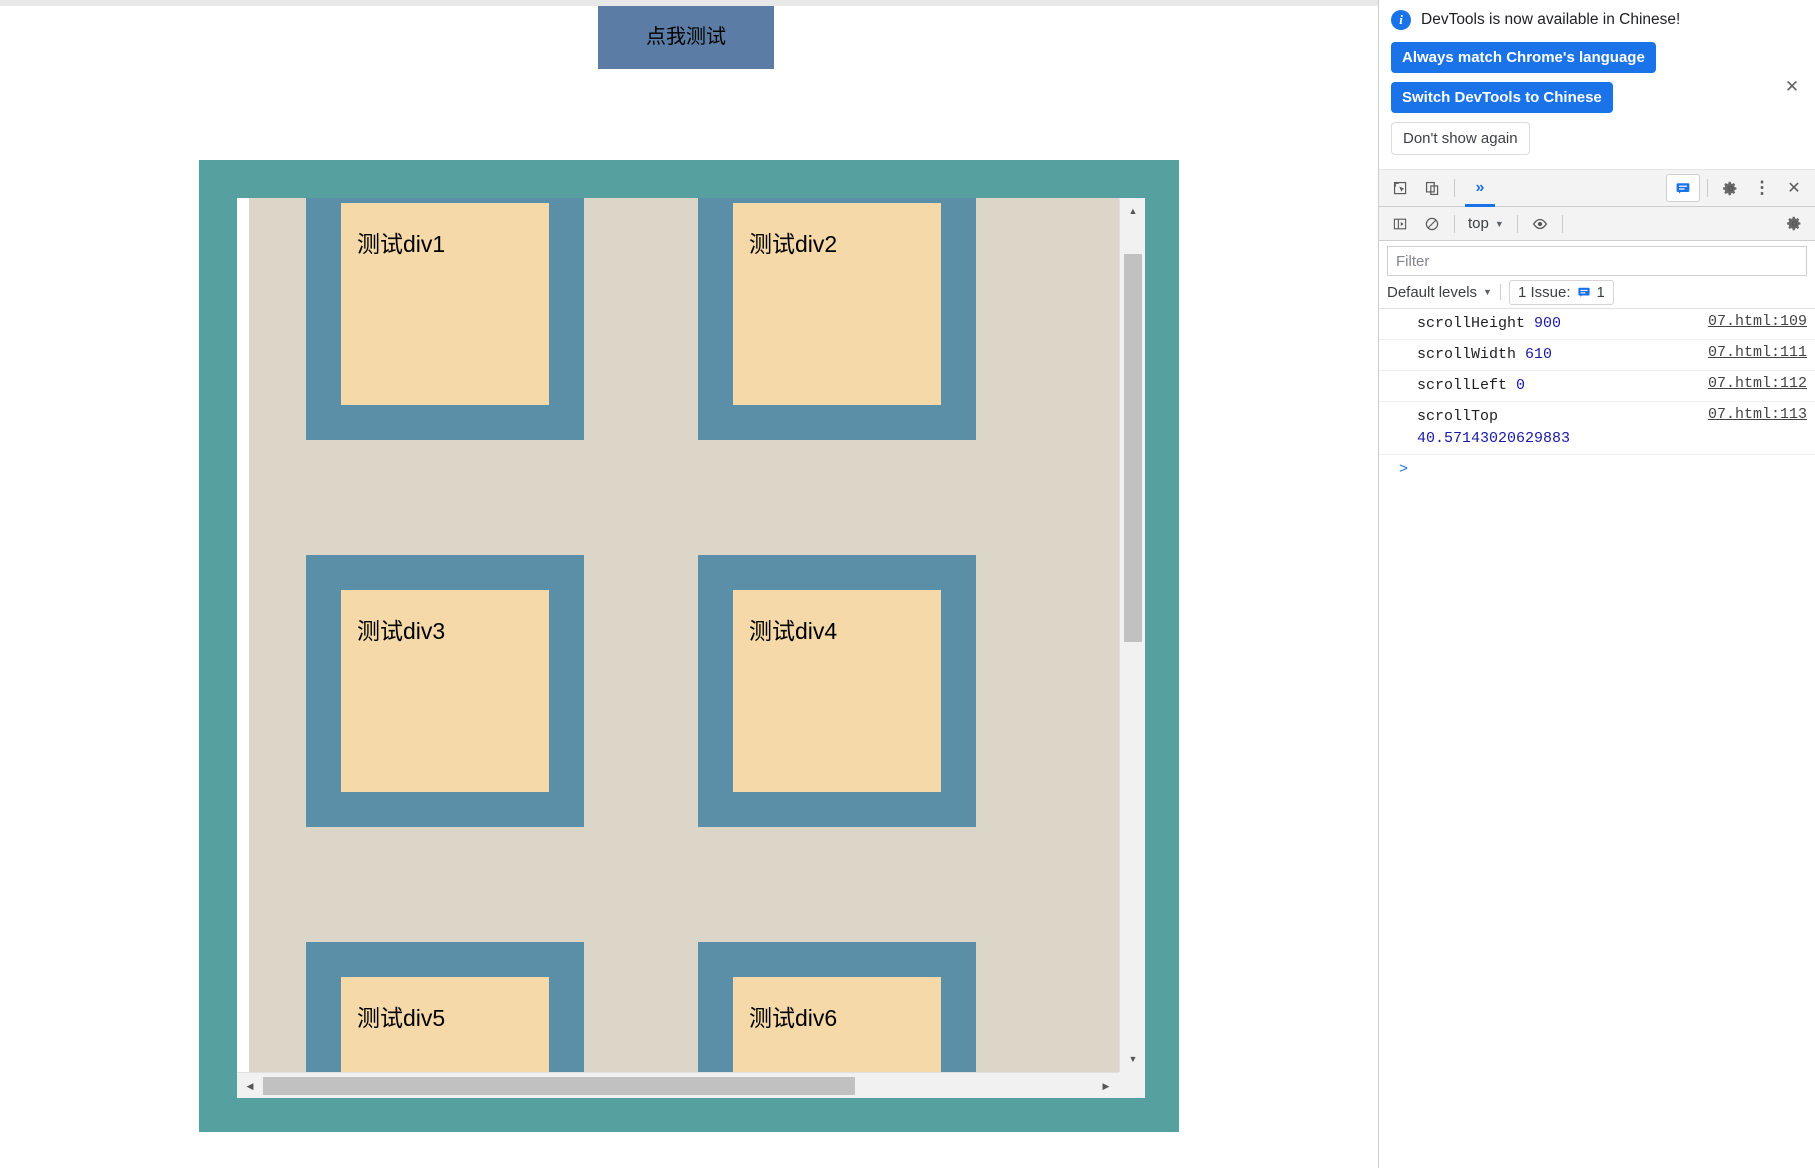 The image size is (1815, 1168). Describe the element at coordinates (1133, 448) in the screenshot. I see `vertical-scrollbar-thumb` at that location.